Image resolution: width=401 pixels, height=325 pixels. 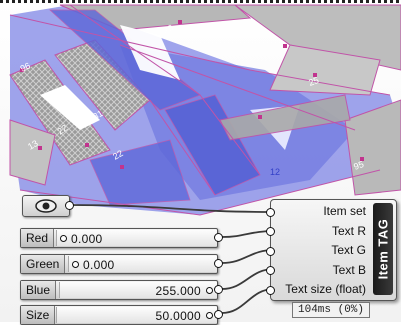 What do you see at coordinates (178, 316) in the screenshot?
I see `slider-value: 50.0000` at bounding box center [178, 316].